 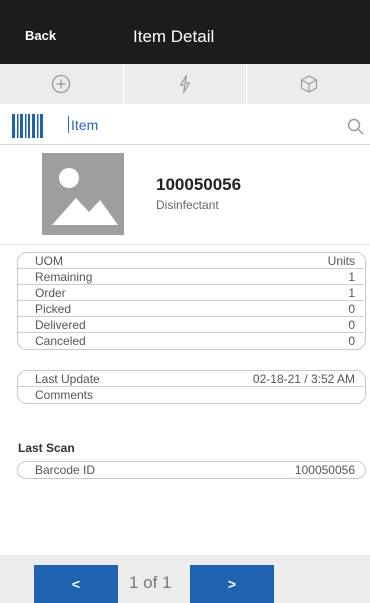 I want to click on row-label: Last Update, so click(x=67, y=378).